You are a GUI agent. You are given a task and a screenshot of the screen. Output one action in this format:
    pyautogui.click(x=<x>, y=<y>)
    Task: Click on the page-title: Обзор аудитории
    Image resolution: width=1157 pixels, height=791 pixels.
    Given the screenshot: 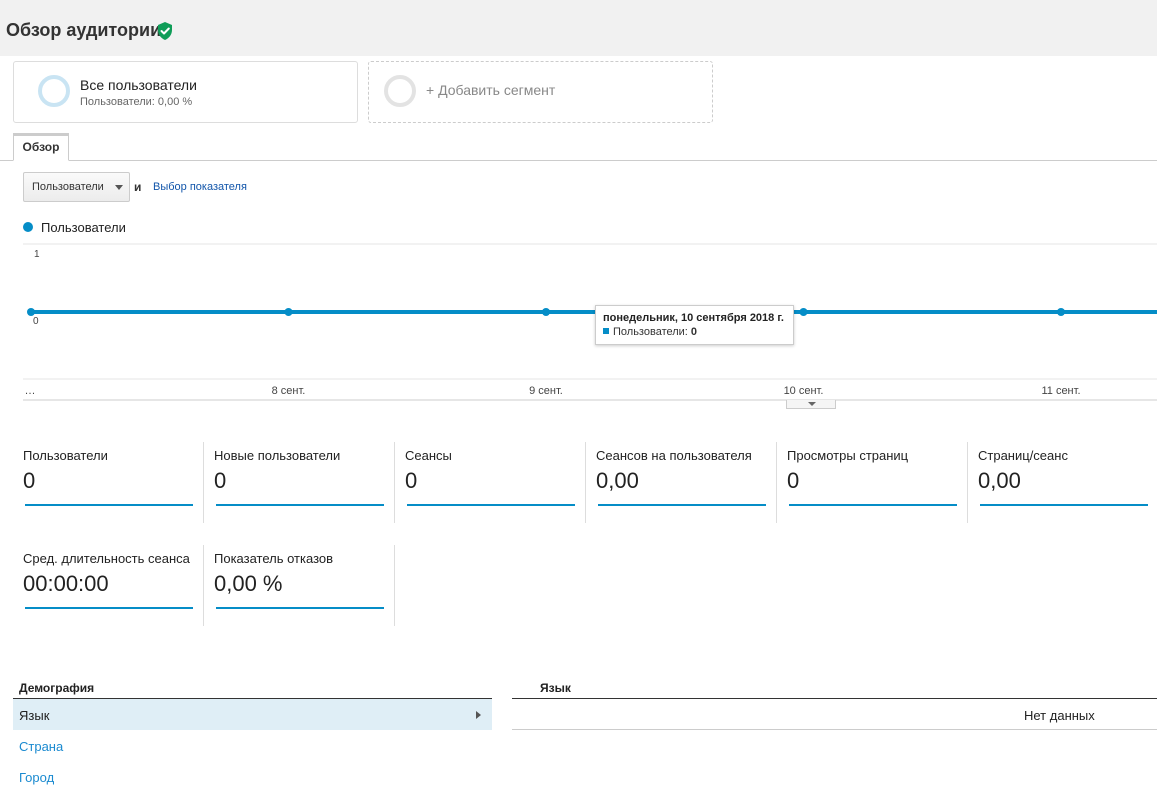 What is the action you would take?
    pyautogui.click(x=84, y=30)
    